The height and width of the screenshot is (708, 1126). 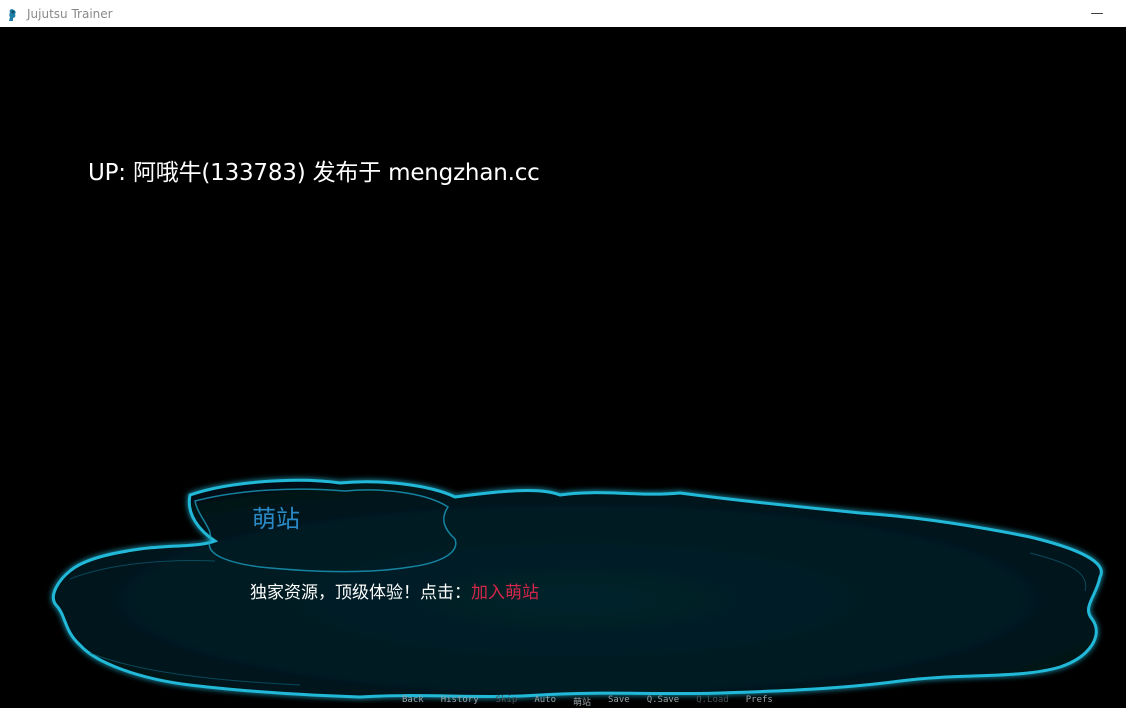 I want to click on speaker-name: 萌站, so click(x=276, y=519).